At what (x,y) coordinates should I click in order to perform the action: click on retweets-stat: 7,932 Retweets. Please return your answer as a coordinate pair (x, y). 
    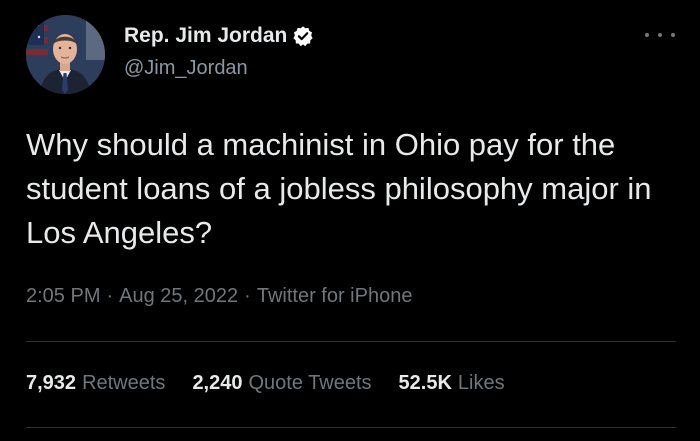
    Looking at the image, I should click on (95, 383).